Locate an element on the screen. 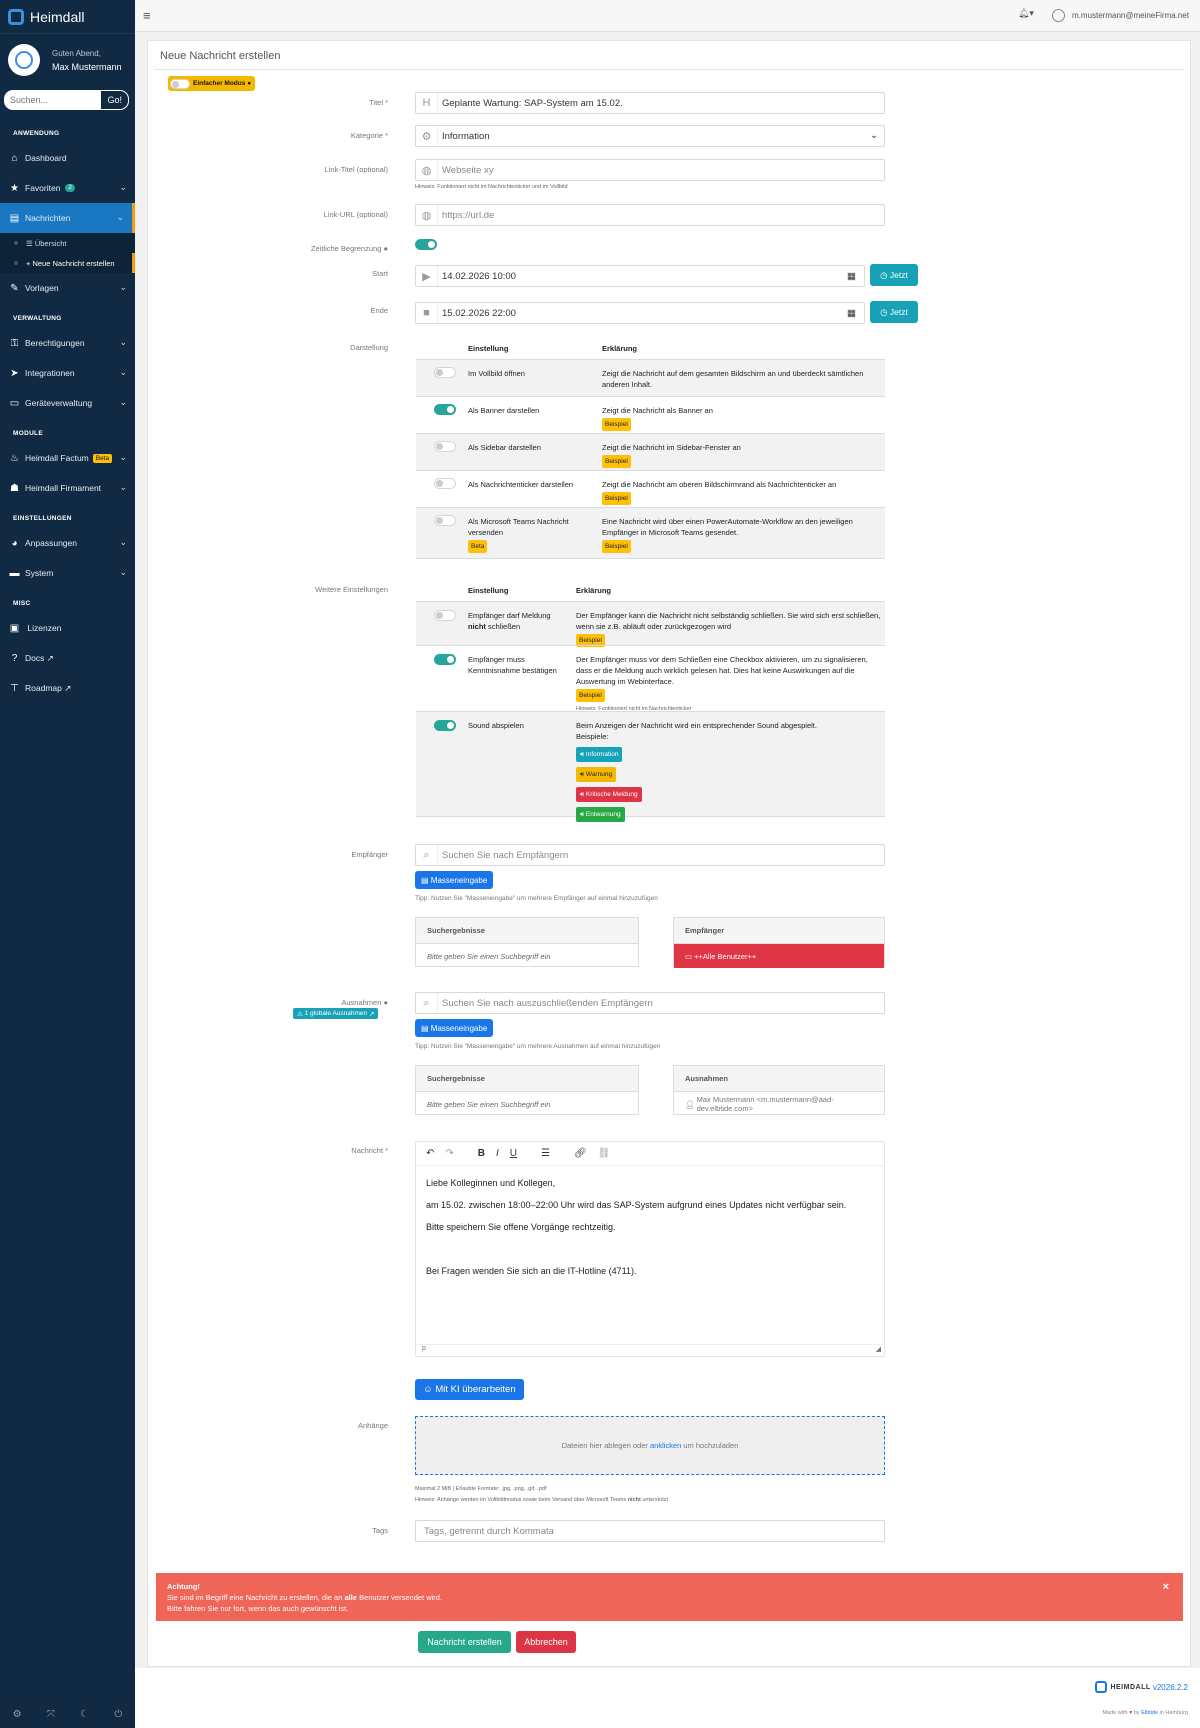  power-icon: ⏻ is located at coordinates (118, 1714).